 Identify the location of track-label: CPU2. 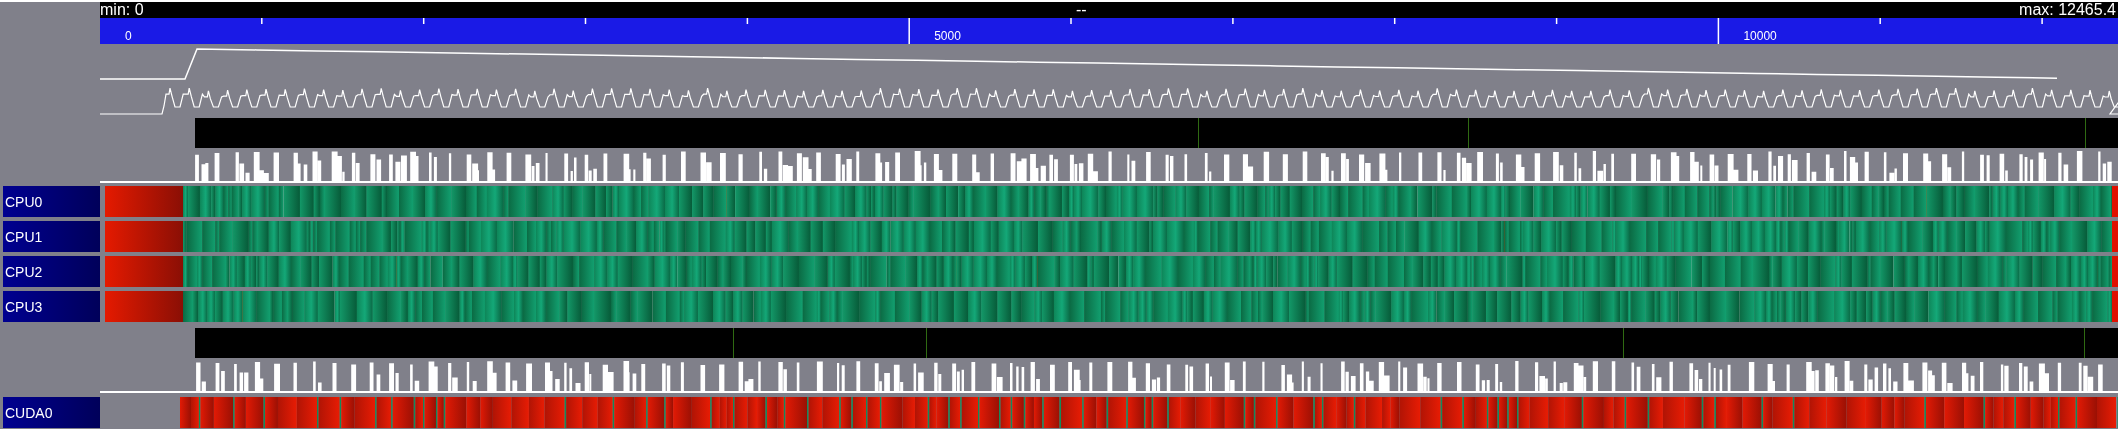
(51, 271).